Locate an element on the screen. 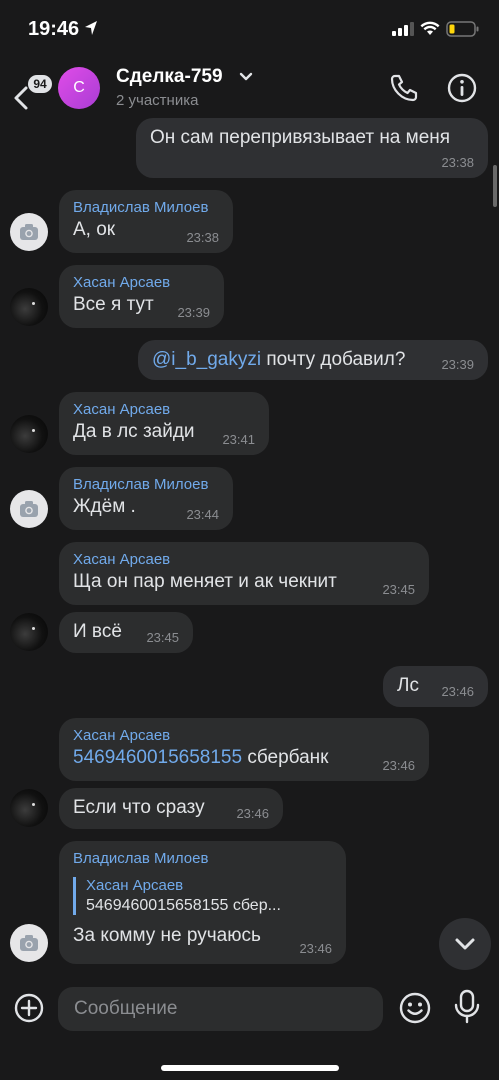 This screenshot has width=499, height=1080. chat-subtitle: 2 участника is located at coordinates (157, 100).